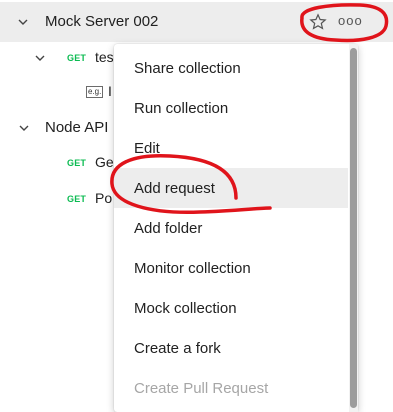 The width and height of the screenshot is (393, 412). I want to click on example-icon: e.g., so click(95, 92).